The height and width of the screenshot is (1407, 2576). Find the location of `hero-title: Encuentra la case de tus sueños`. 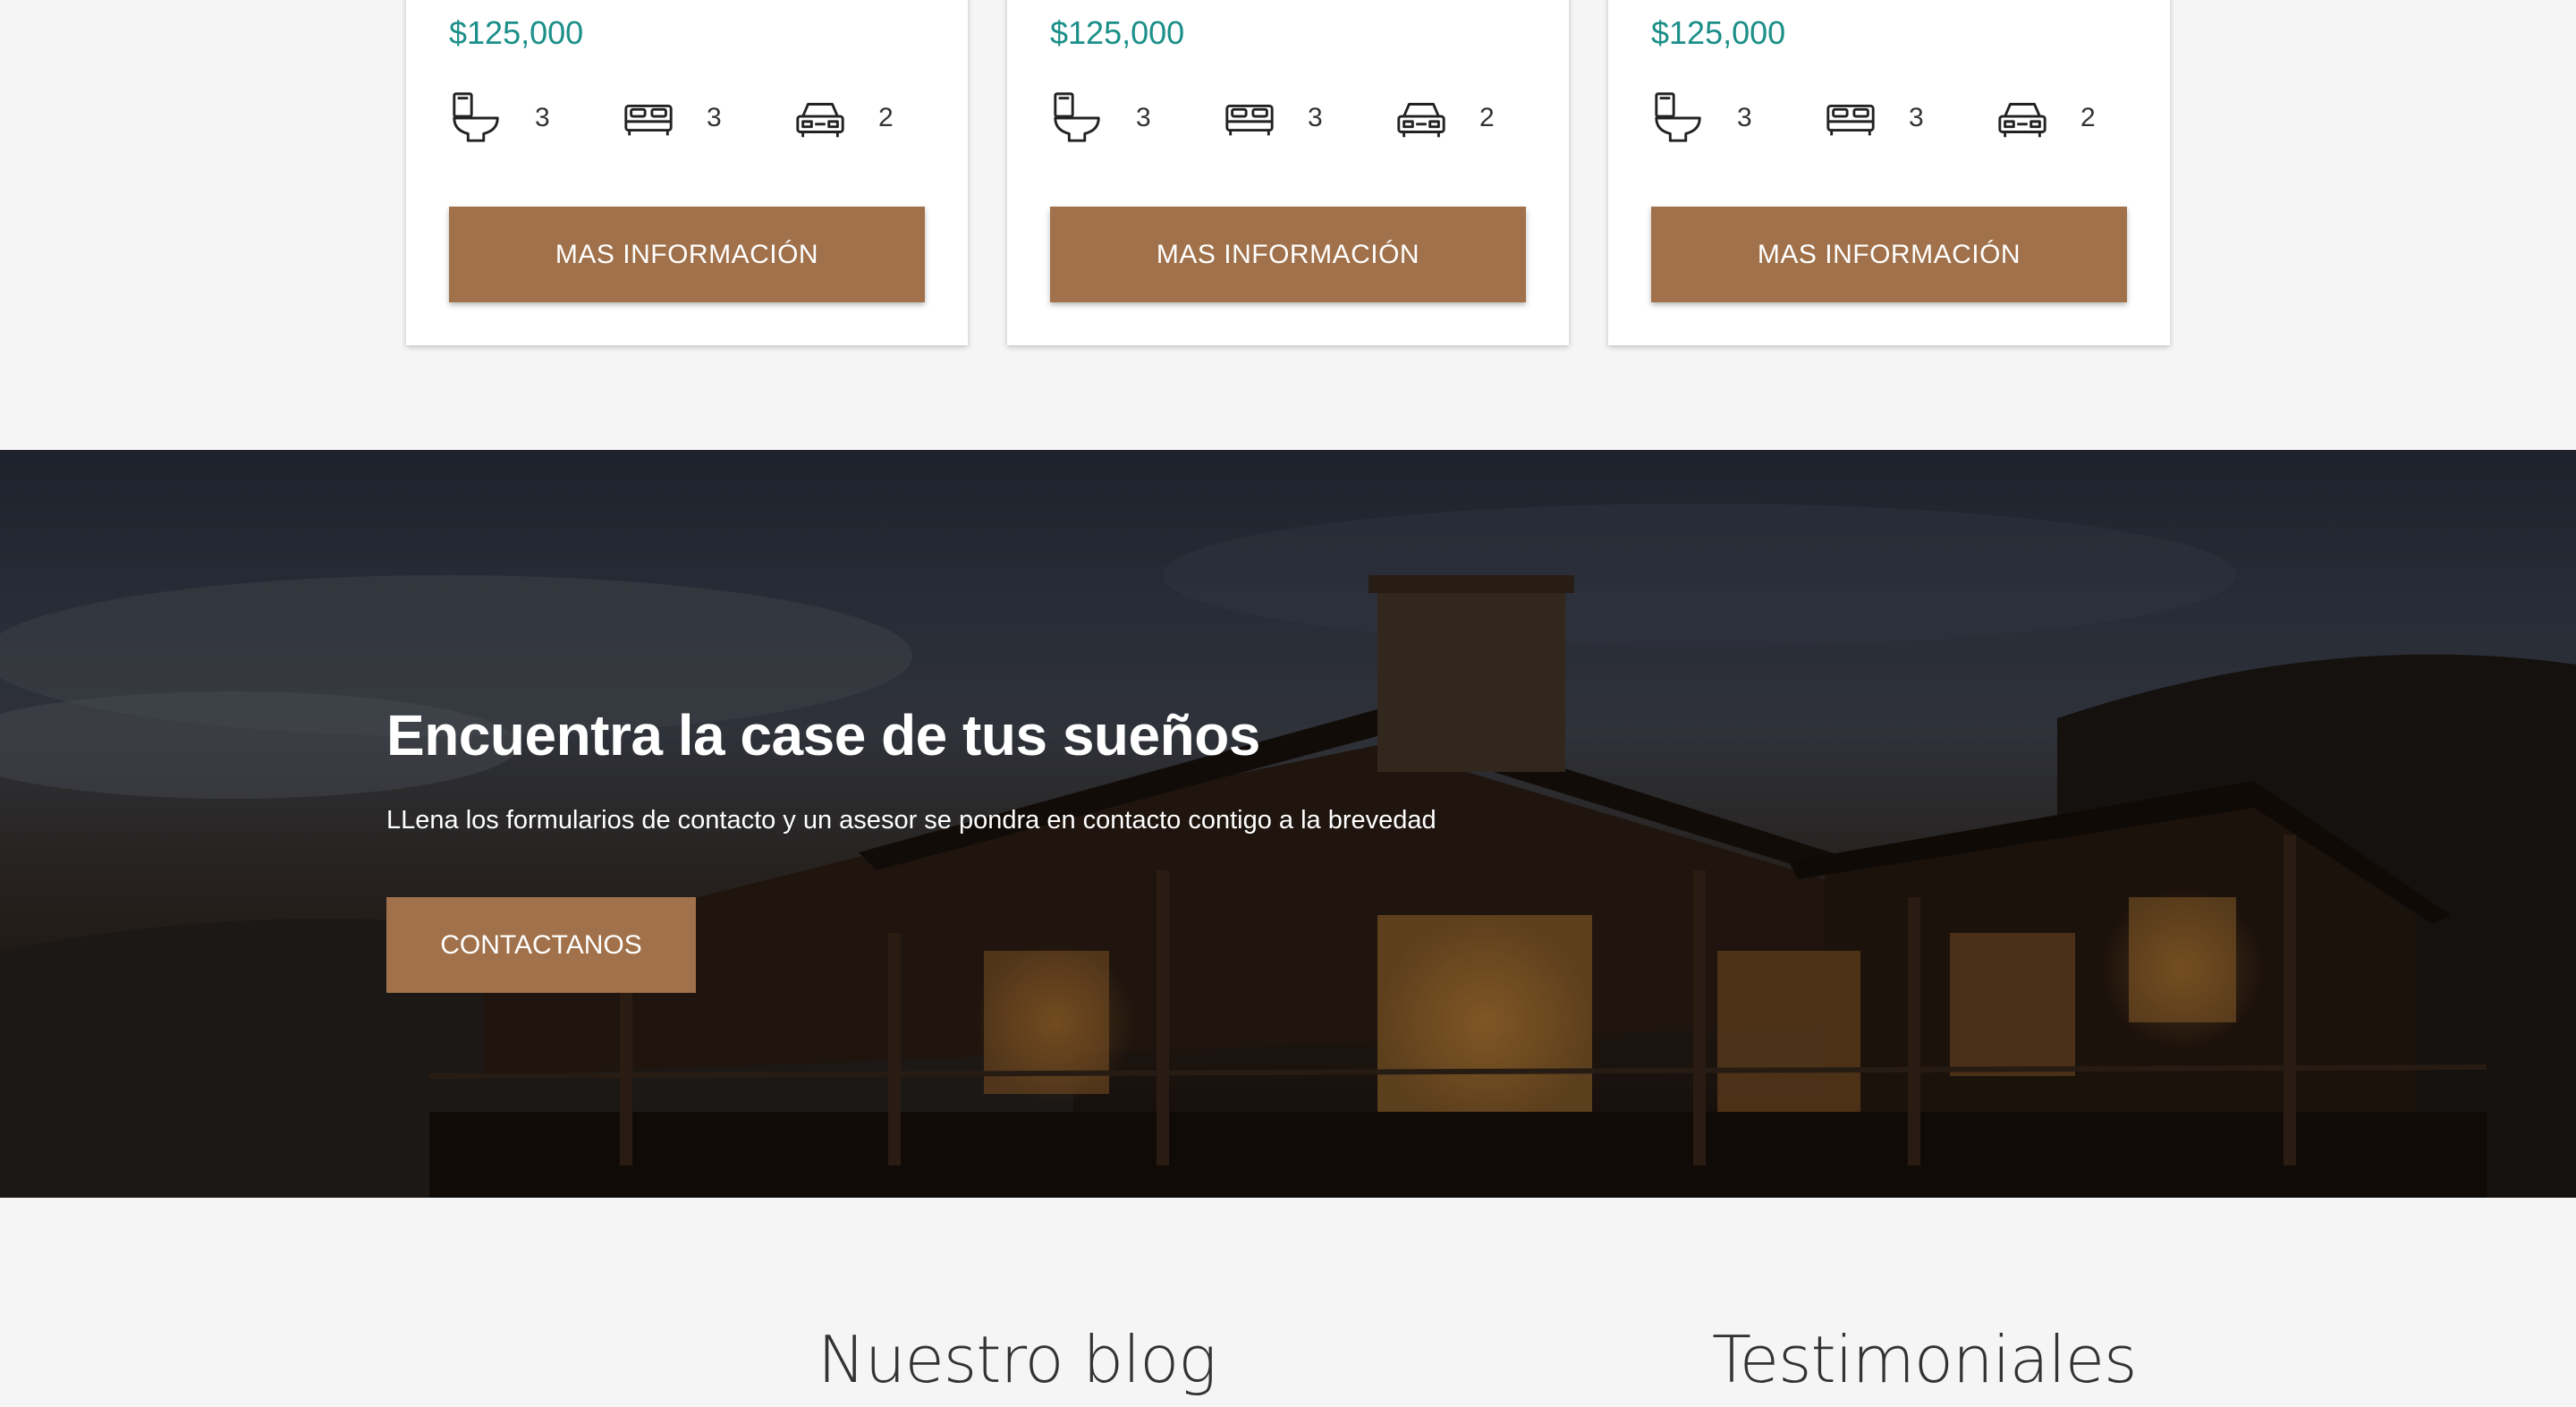

hero-title: Encuentra la case de tus sueños is located at coordinates (823, 735).